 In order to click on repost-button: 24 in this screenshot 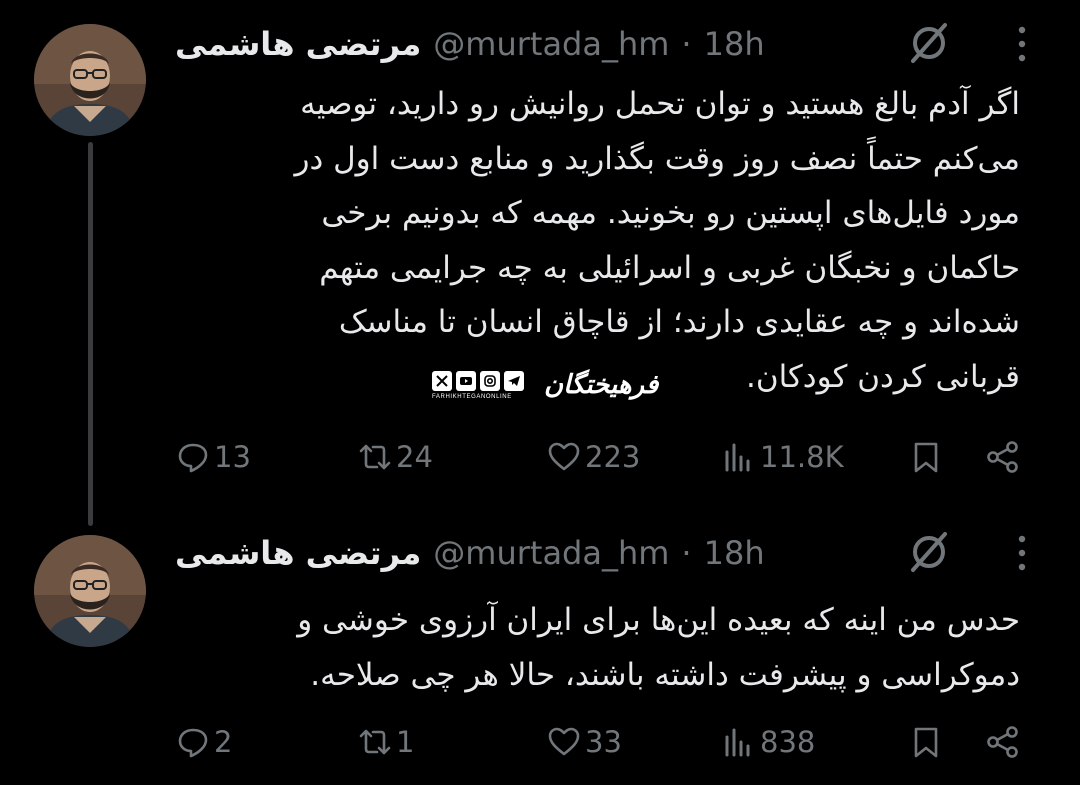, I will do `click(395, 457)`.